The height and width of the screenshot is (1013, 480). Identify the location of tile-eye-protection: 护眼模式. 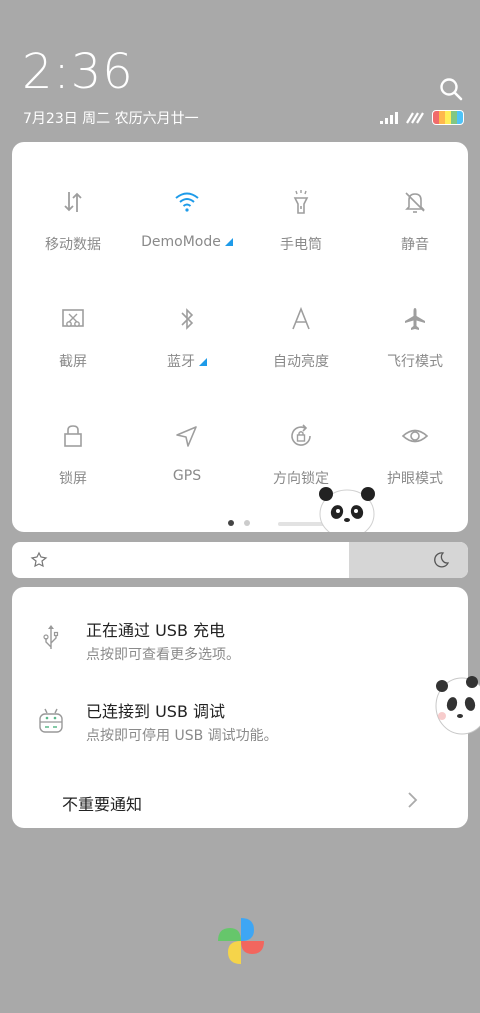
(415, 455).